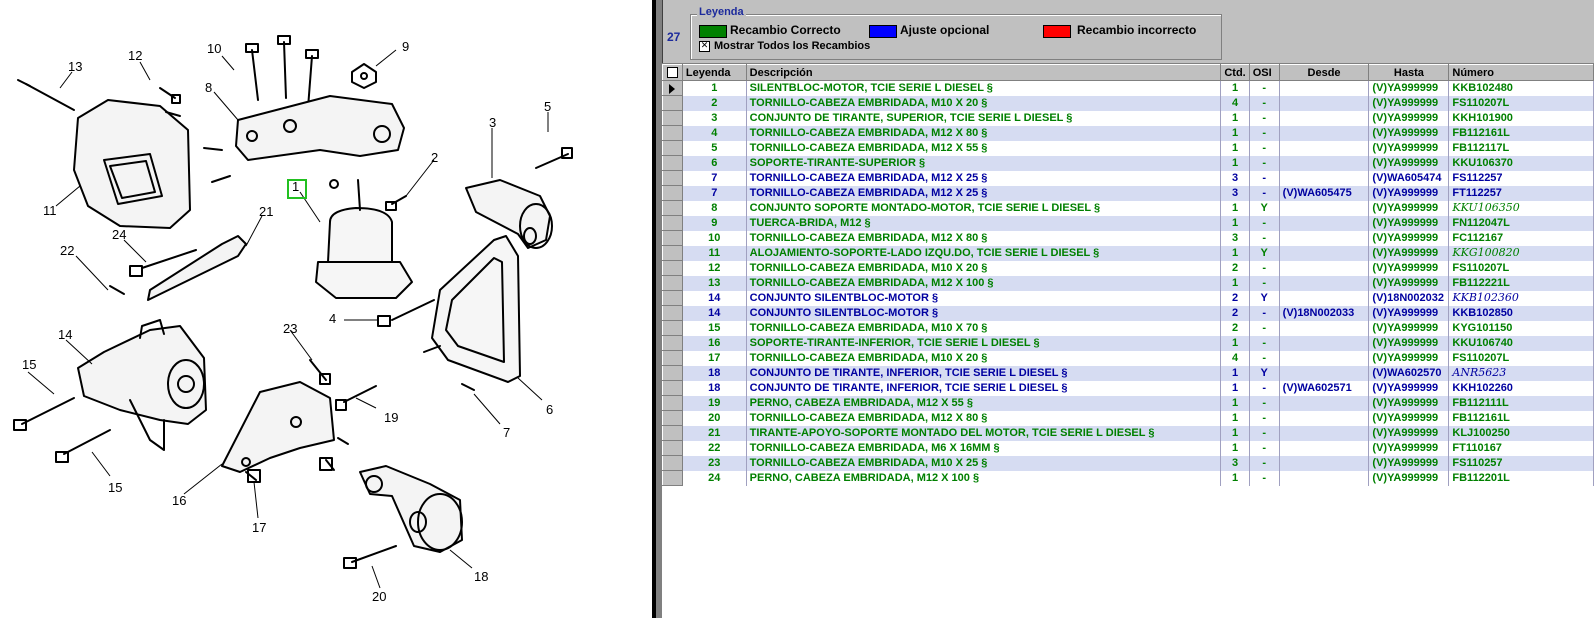 The width and height of the screenshot is (1594, 619). Describe the element at coordinates (1235, 313) in the screenshot. I see `cell-ctd: 2` at that location.